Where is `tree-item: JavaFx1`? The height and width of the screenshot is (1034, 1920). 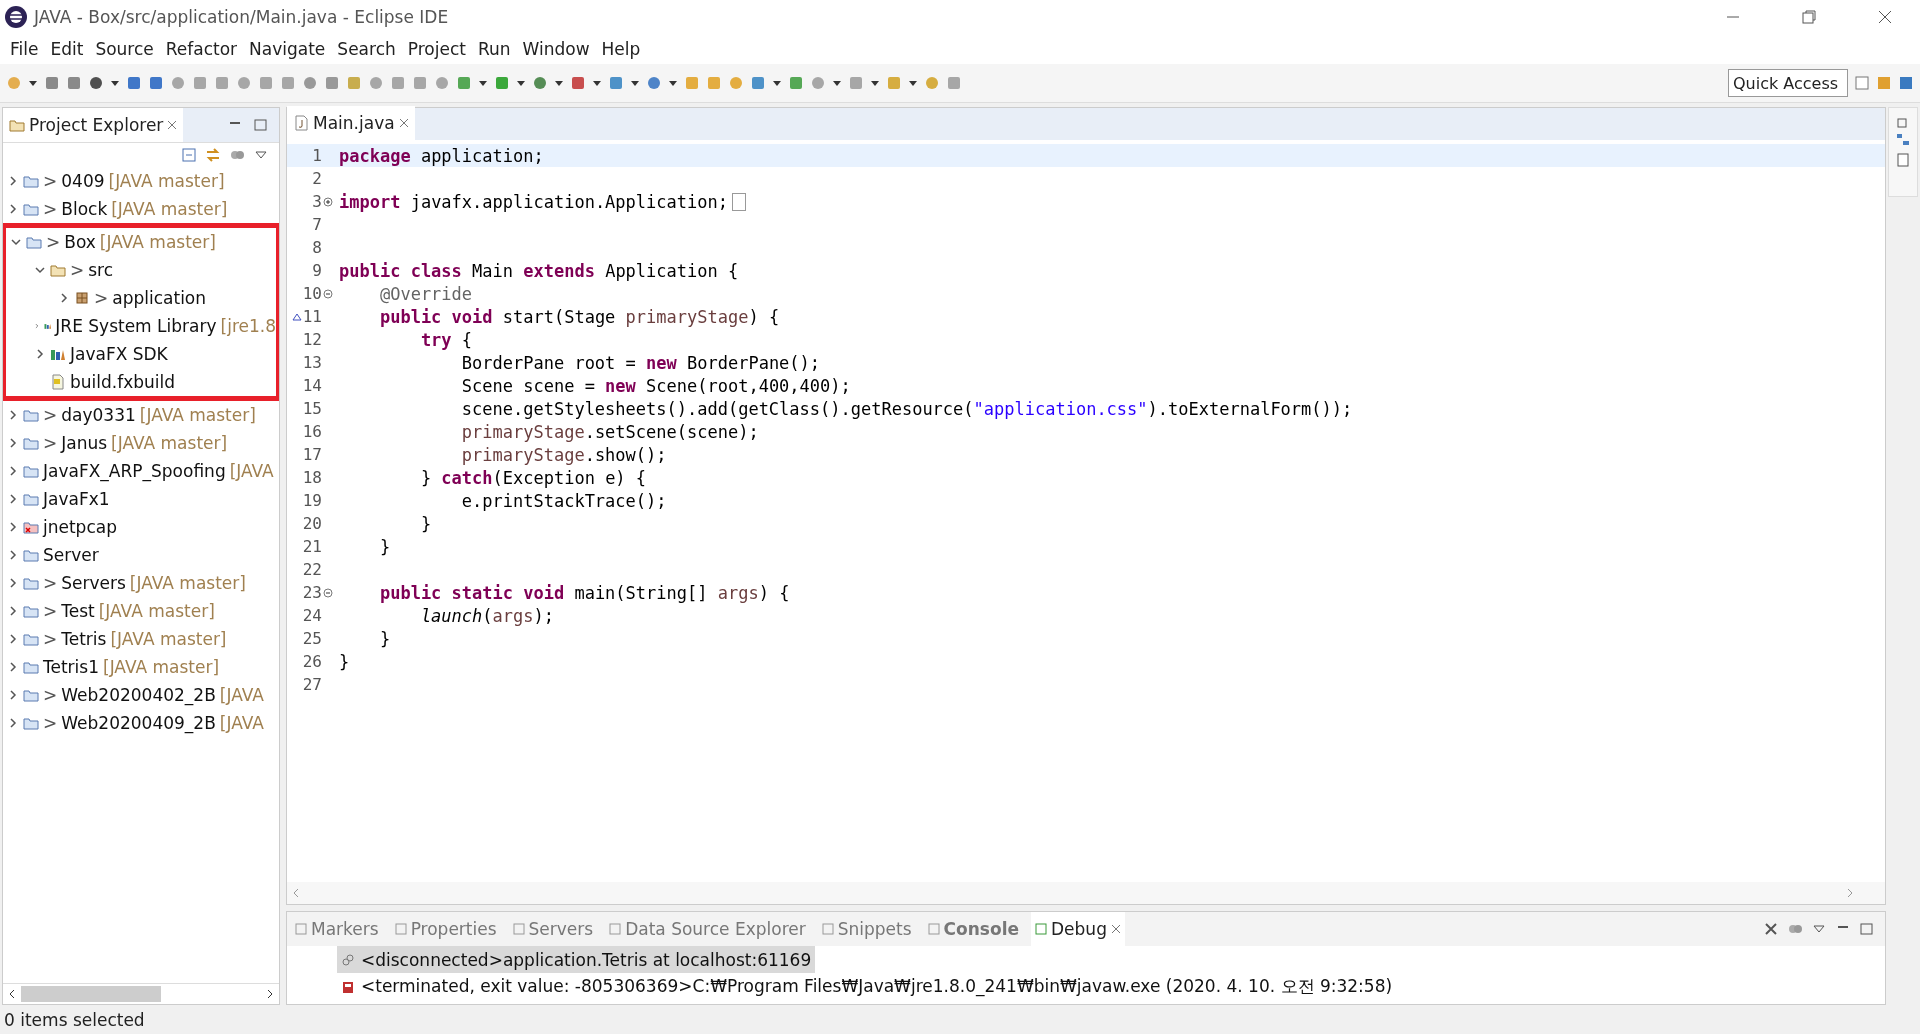 tree-item: JavaFx1 is located at coordinates (76, 499).